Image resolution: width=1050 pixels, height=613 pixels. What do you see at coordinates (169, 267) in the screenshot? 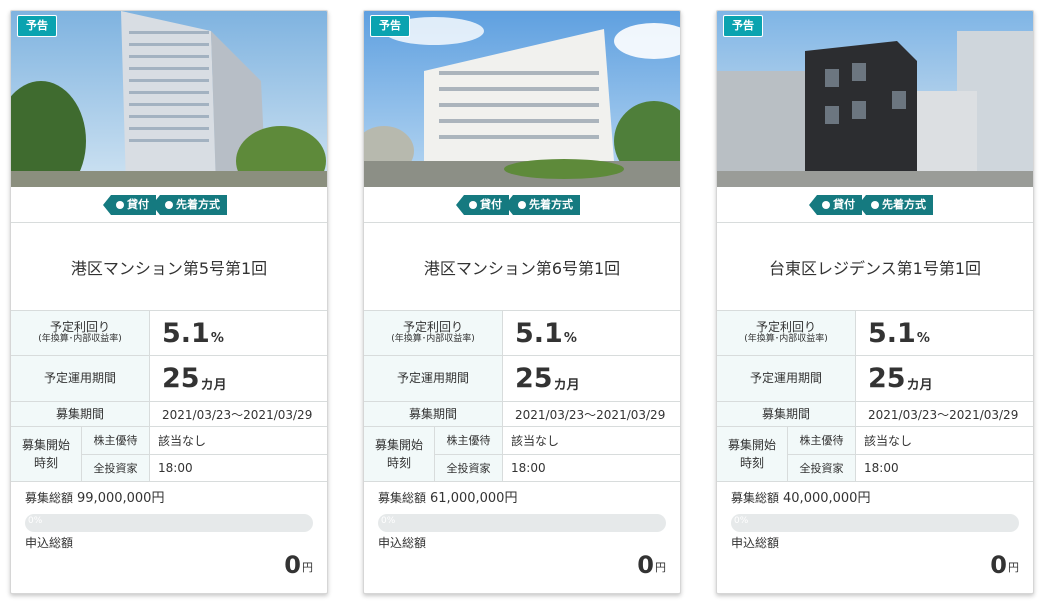
I see `fund-title: 港区マンション第5号第1回` at bounding box center [169, 267].